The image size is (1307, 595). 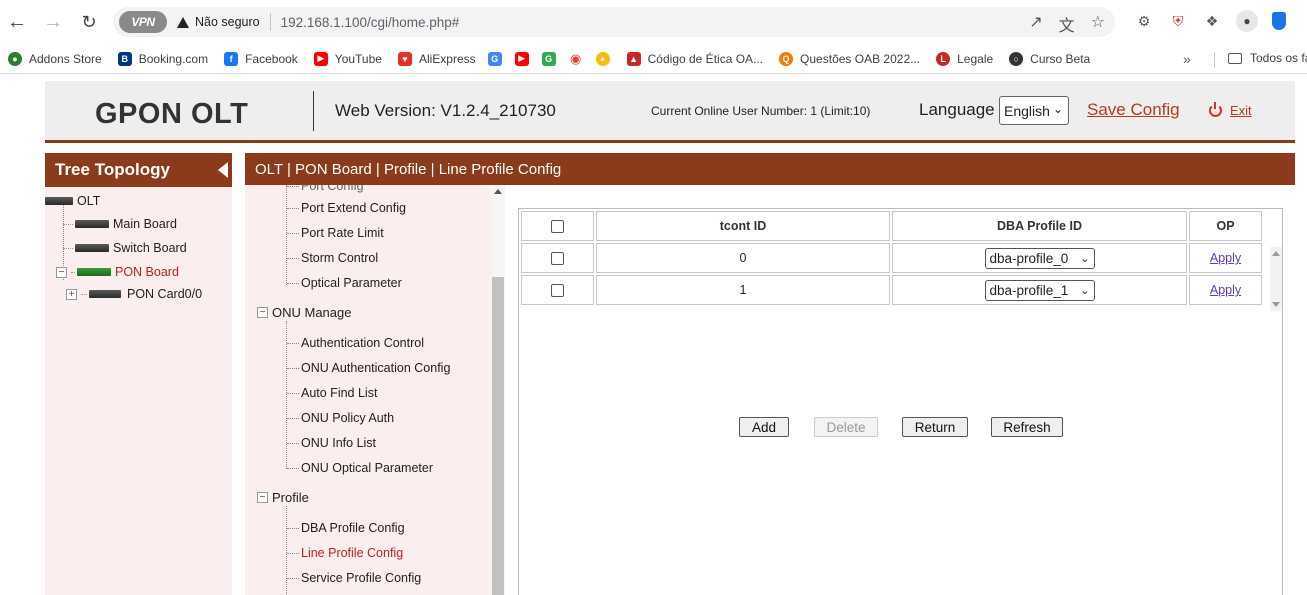 I want to click on menu-group-profile: − Profile, so click(x=283, y=497).